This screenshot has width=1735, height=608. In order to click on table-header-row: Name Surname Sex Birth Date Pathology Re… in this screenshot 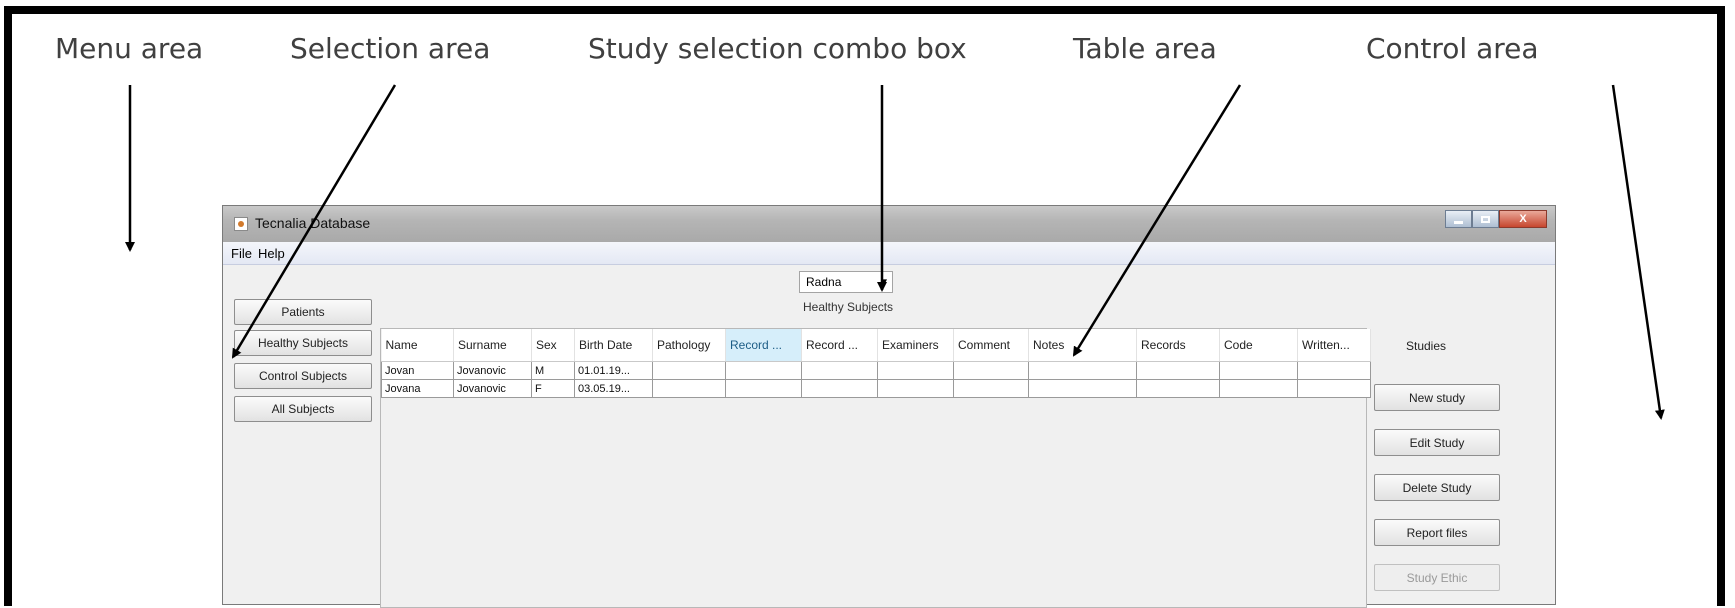, I will do `click(876, 345)`.